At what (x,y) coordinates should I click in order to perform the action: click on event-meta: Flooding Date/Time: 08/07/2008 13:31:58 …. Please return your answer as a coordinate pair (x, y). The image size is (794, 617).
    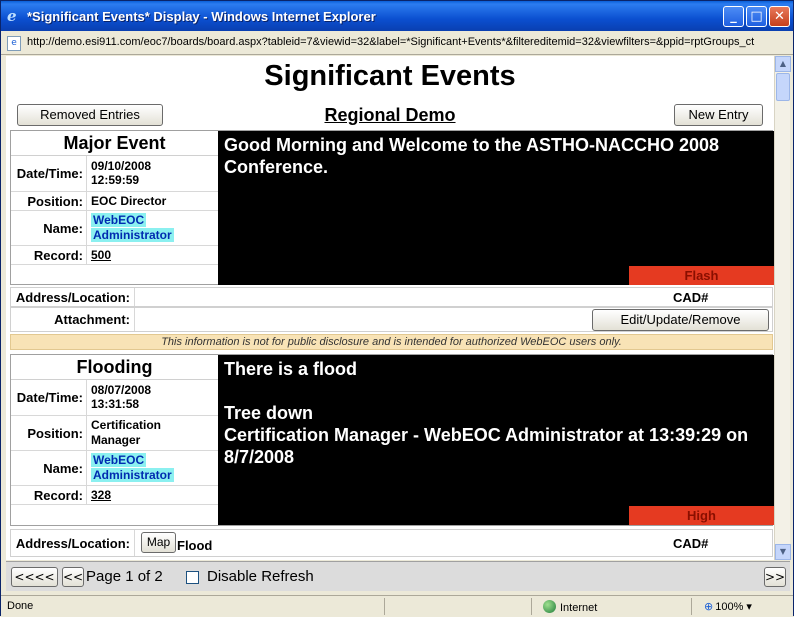
    Looking at the image, I should click on (114, 430).